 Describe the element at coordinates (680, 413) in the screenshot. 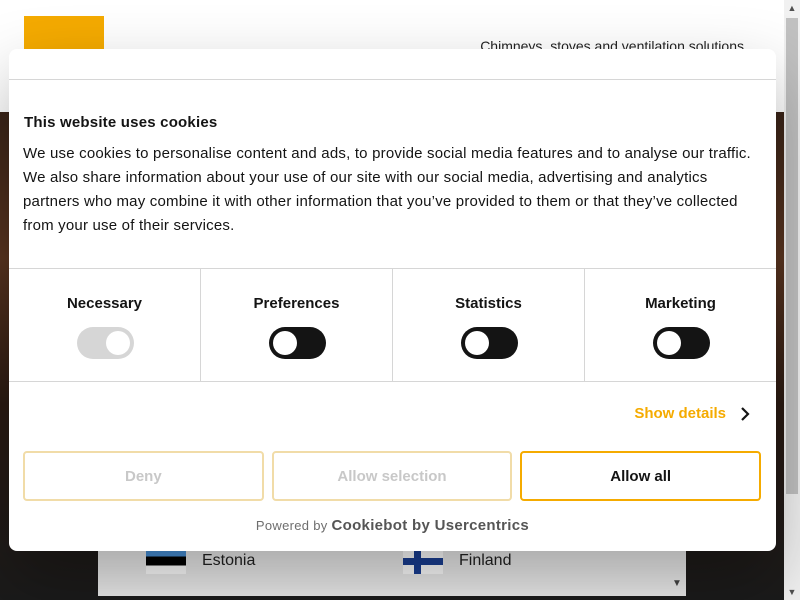

I see `show-details-label: Show details` at that location.